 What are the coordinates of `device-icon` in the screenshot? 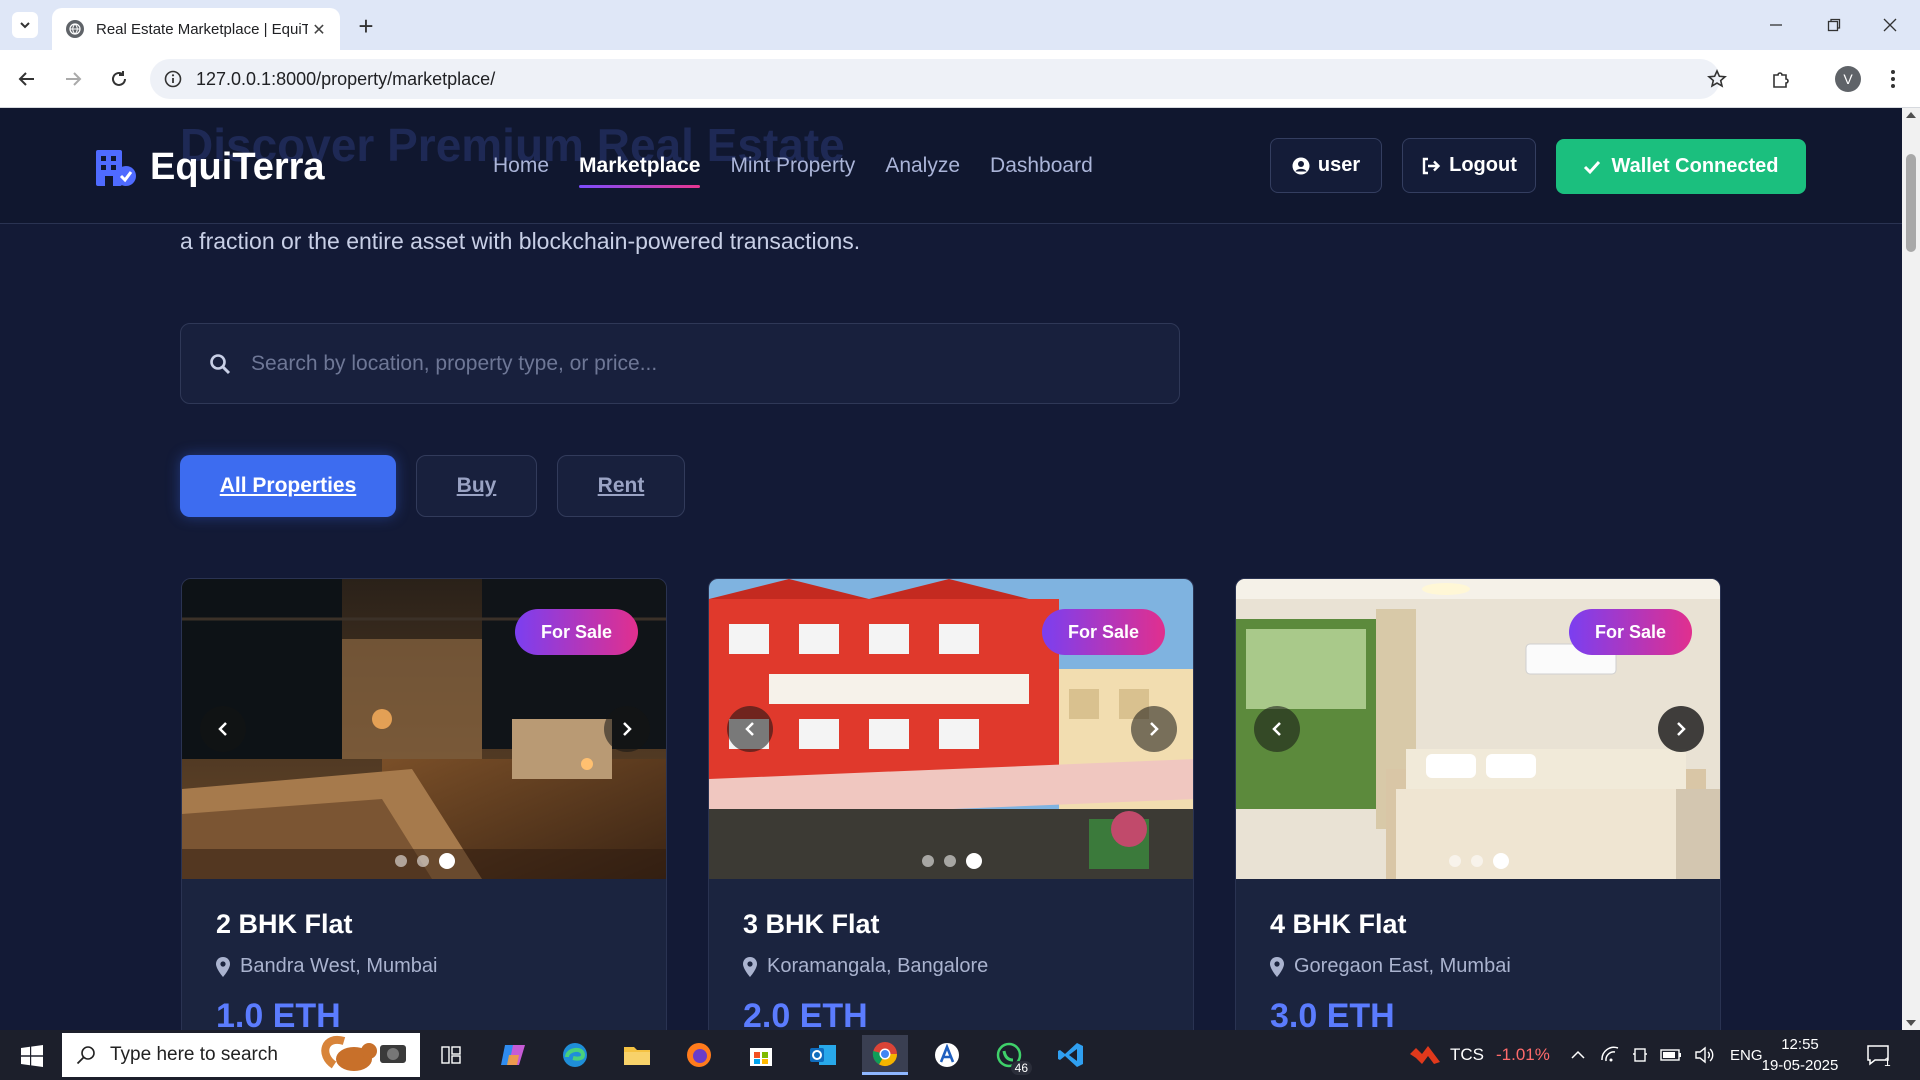 It's located at (1640, 1055).